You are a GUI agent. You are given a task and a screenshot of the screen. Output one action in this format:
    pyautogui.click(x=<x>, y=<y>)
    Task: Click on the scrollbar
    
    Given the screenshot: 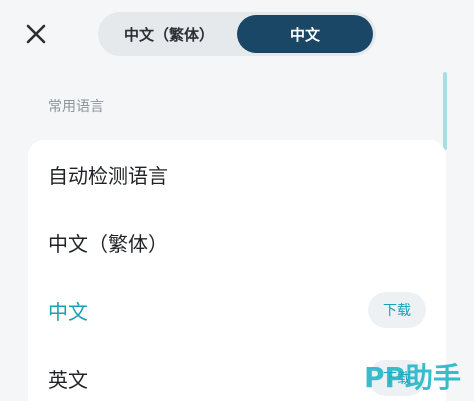 What is the action you would take?
    pyautogui.click(x=445, y=111)
    